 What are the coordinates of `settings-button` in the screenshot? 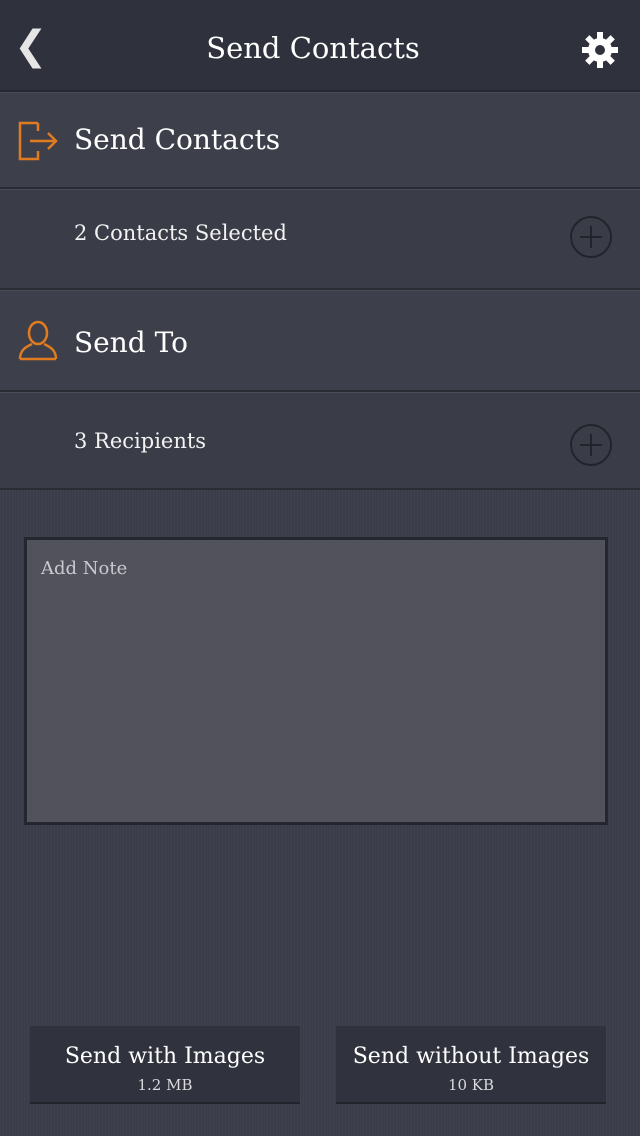 It's located at (600, 50).